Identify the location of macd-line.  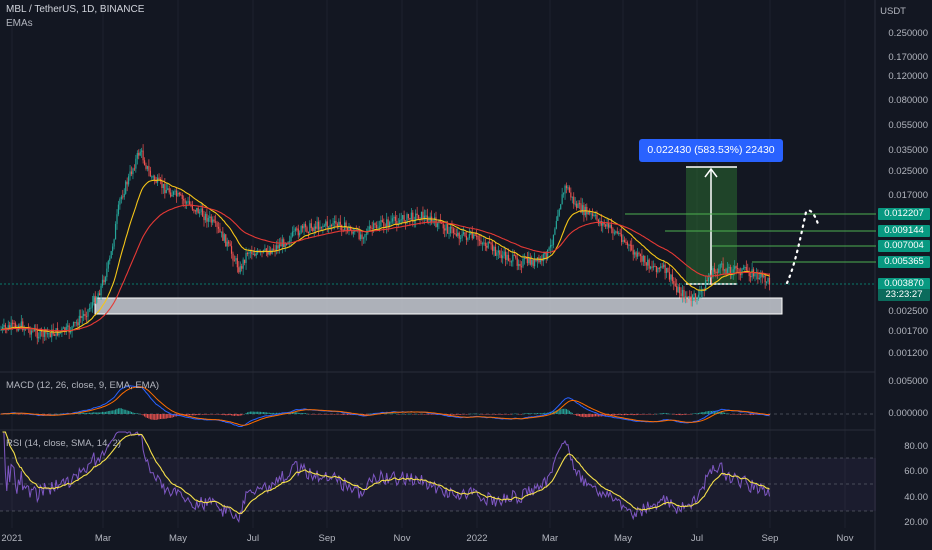
(385, 406).